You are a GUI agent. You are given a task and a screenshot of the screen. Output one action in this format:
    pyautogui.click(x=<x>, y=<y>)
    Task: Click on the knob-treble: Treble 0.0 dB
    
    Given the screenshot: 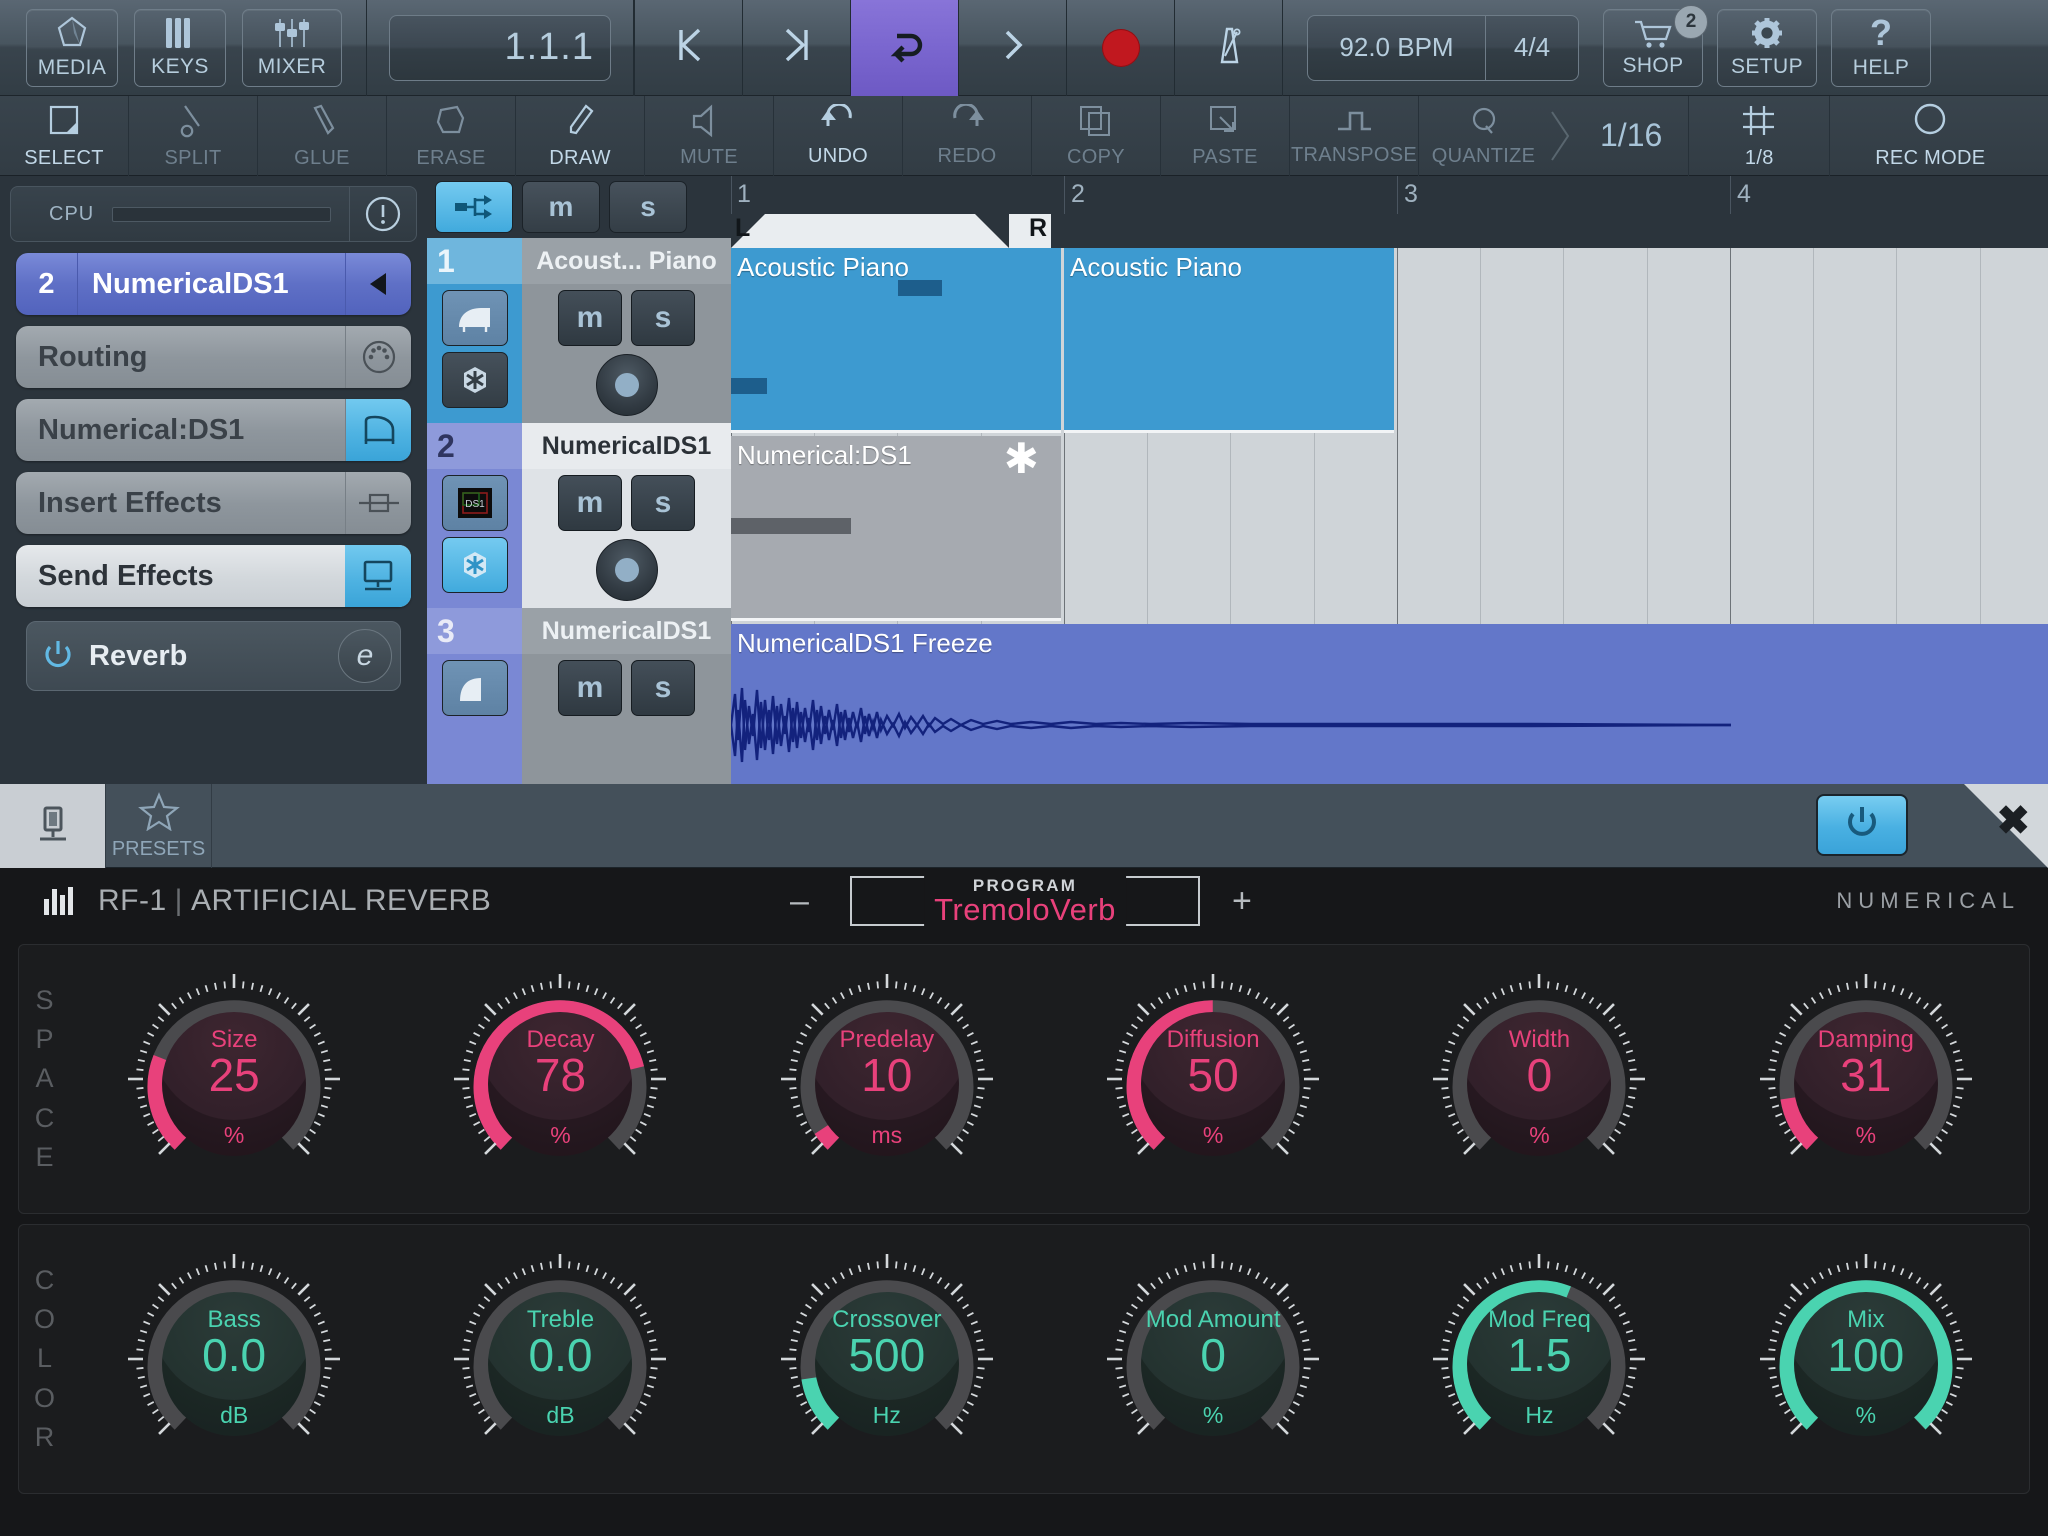 What is the action you would take?
    pyautogui.click(x=560, y=1359)
    